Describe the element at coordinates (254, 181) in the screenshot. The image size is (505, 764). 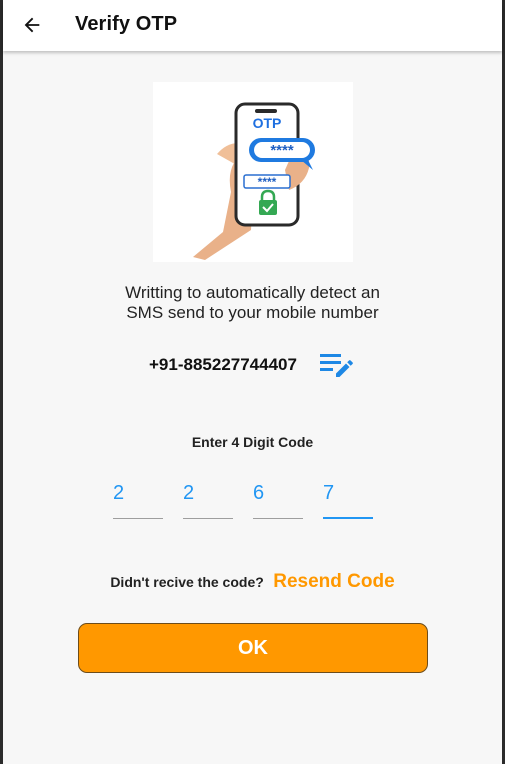
I see `smartphone-otp-lock-icon: OTP **** ****` at that location.